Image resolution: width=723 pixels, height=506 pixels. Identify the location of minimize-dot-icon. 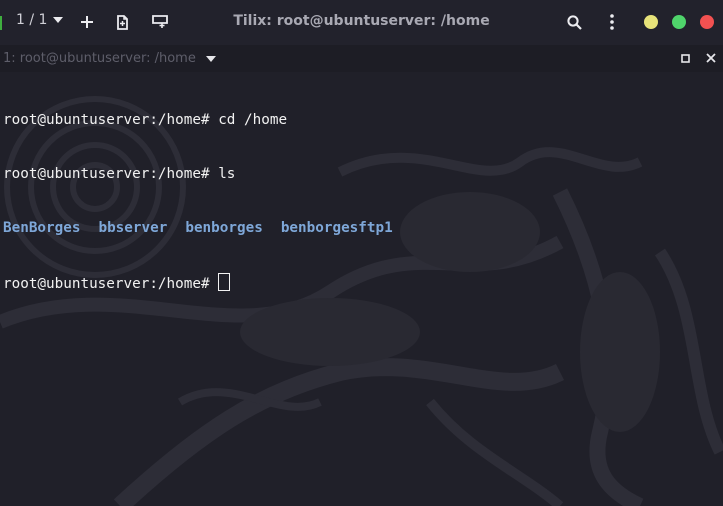
(651, 22).